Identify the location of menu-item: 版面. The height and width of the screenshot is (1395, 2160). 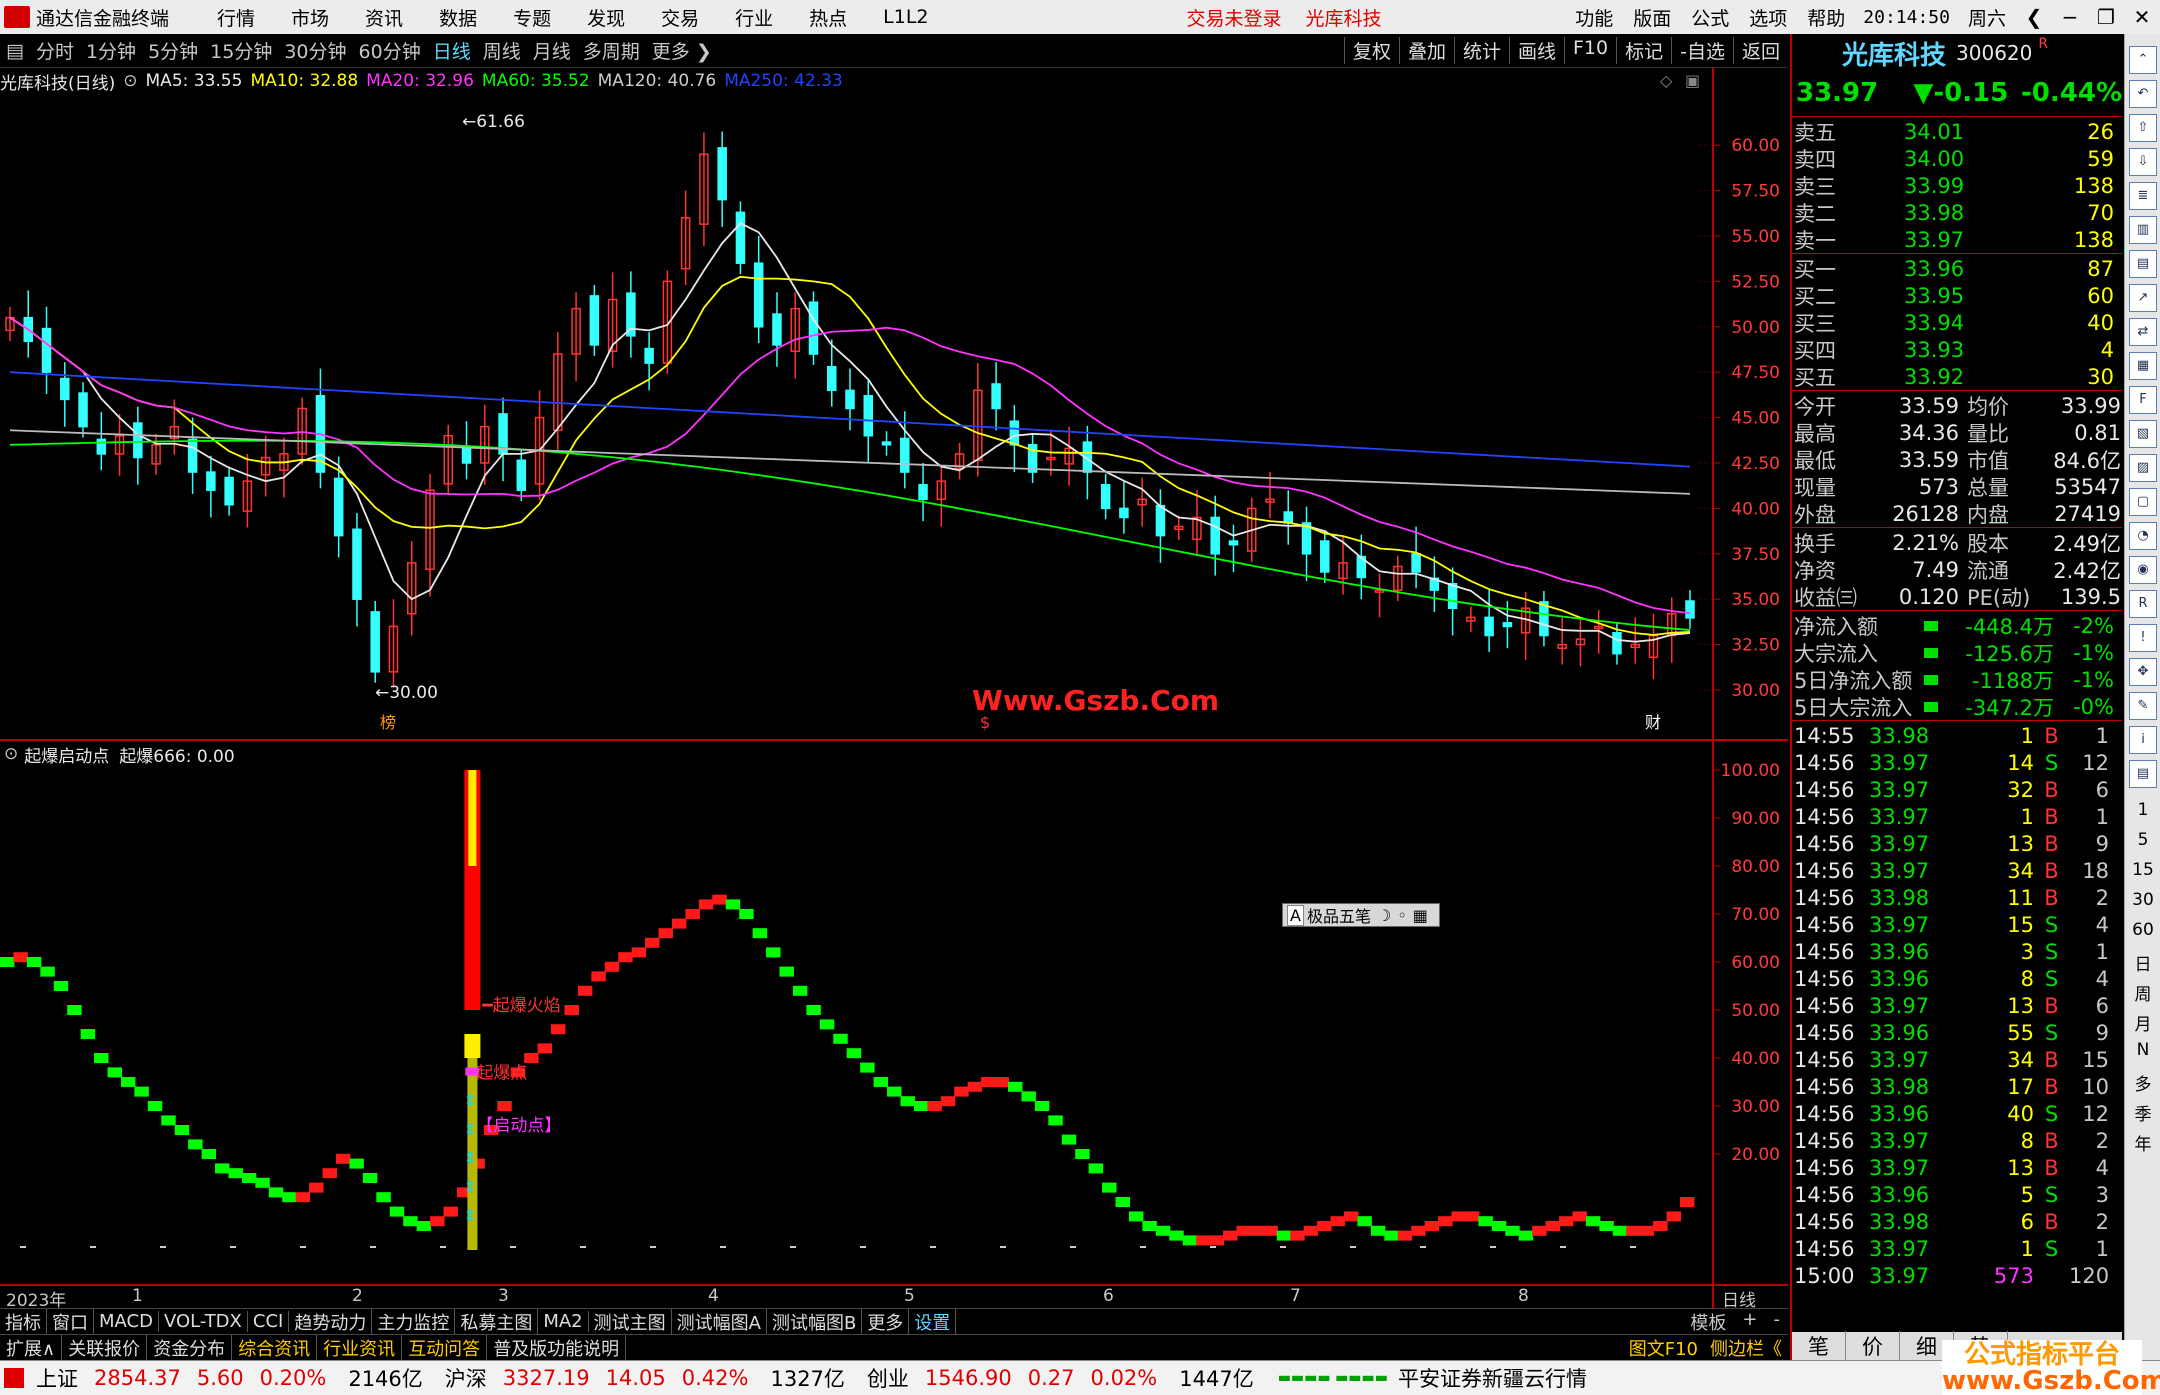
(1652, 17).